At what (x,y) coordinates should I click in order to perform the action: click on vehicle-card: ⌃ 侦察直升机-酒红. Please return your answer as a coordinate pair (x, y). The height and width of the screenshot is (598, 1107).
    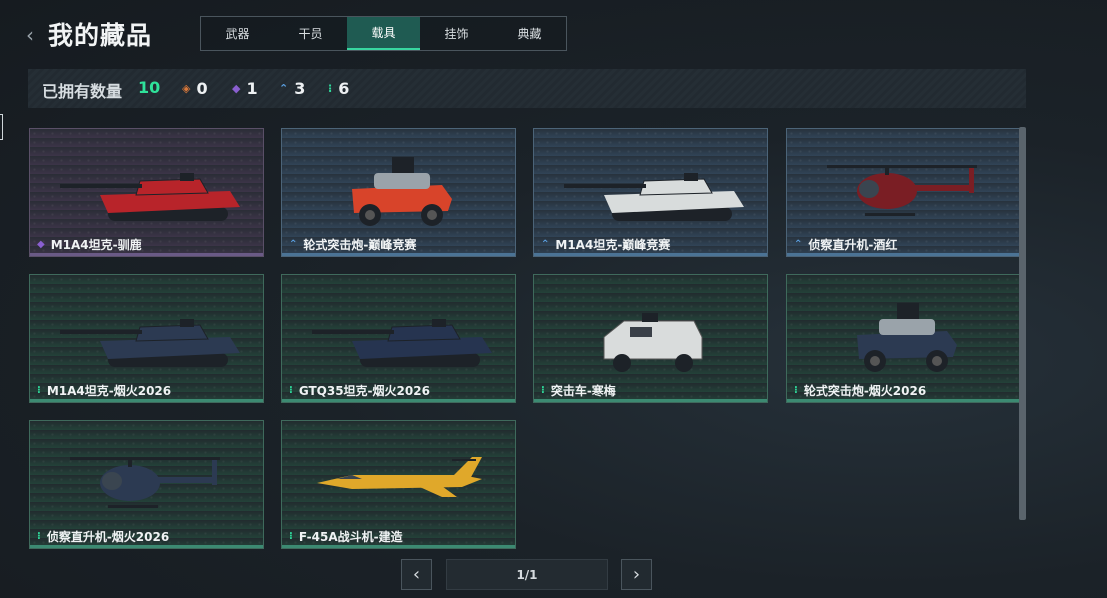
    Looking at the image, I should click on (903, 192).